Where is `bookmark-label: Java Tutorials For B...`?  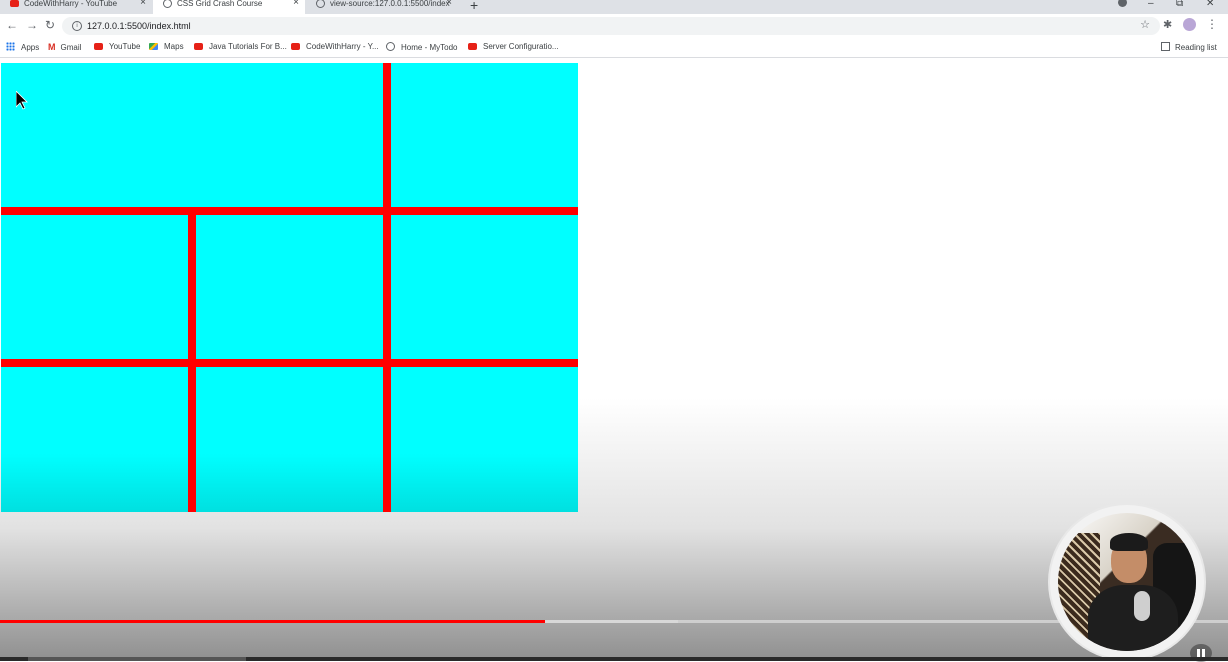 bookmark-label: Java Tutorials For B... is located at coordinates (248, 46).